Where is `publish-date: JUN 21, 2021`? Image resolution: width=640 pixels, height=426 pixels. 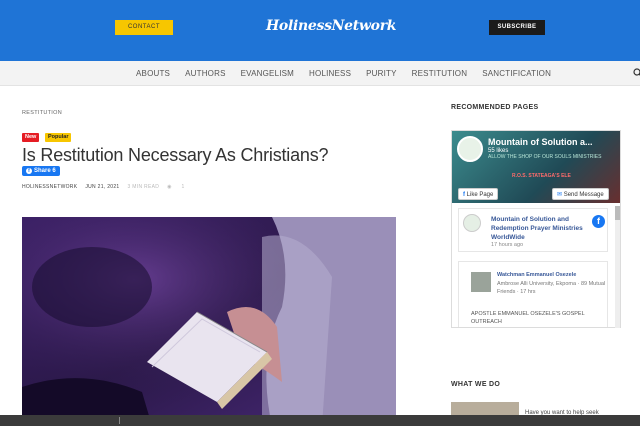
publish-date: JUN 21, 2021 is located at coordinates (102, 187).